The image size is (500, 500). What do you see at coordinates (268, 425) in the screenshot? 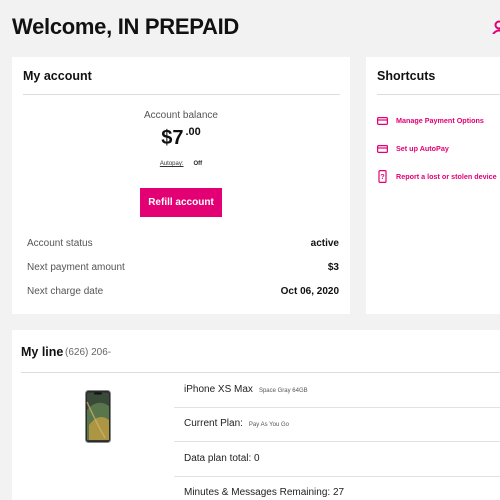
I see `plan-value: Pay As You Go` at bounding box center [268, 425].